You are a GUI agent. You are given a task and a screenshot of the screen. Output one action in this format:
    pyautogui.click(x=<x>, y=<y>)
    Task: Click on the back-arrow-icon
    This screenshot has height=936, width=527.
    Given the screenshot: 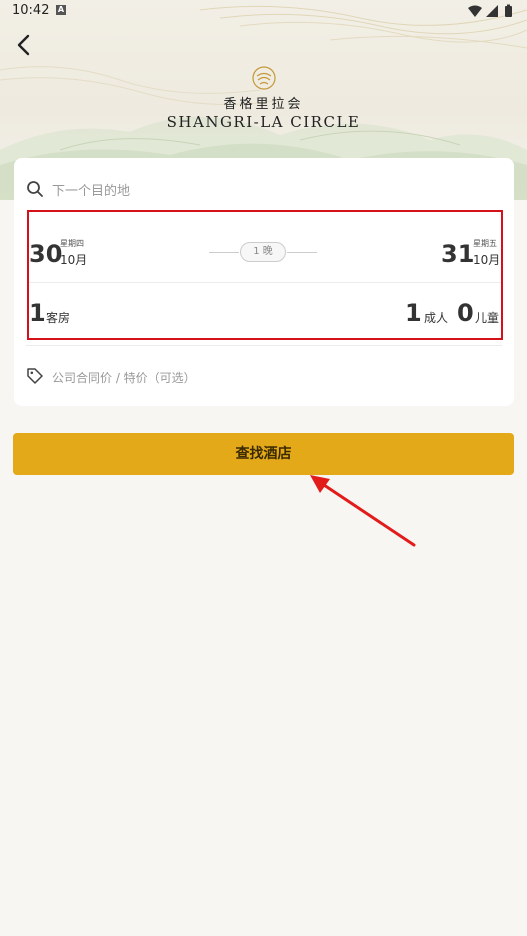 What is the action you would take?
    pyautogui.click(x=25, y=45)
    